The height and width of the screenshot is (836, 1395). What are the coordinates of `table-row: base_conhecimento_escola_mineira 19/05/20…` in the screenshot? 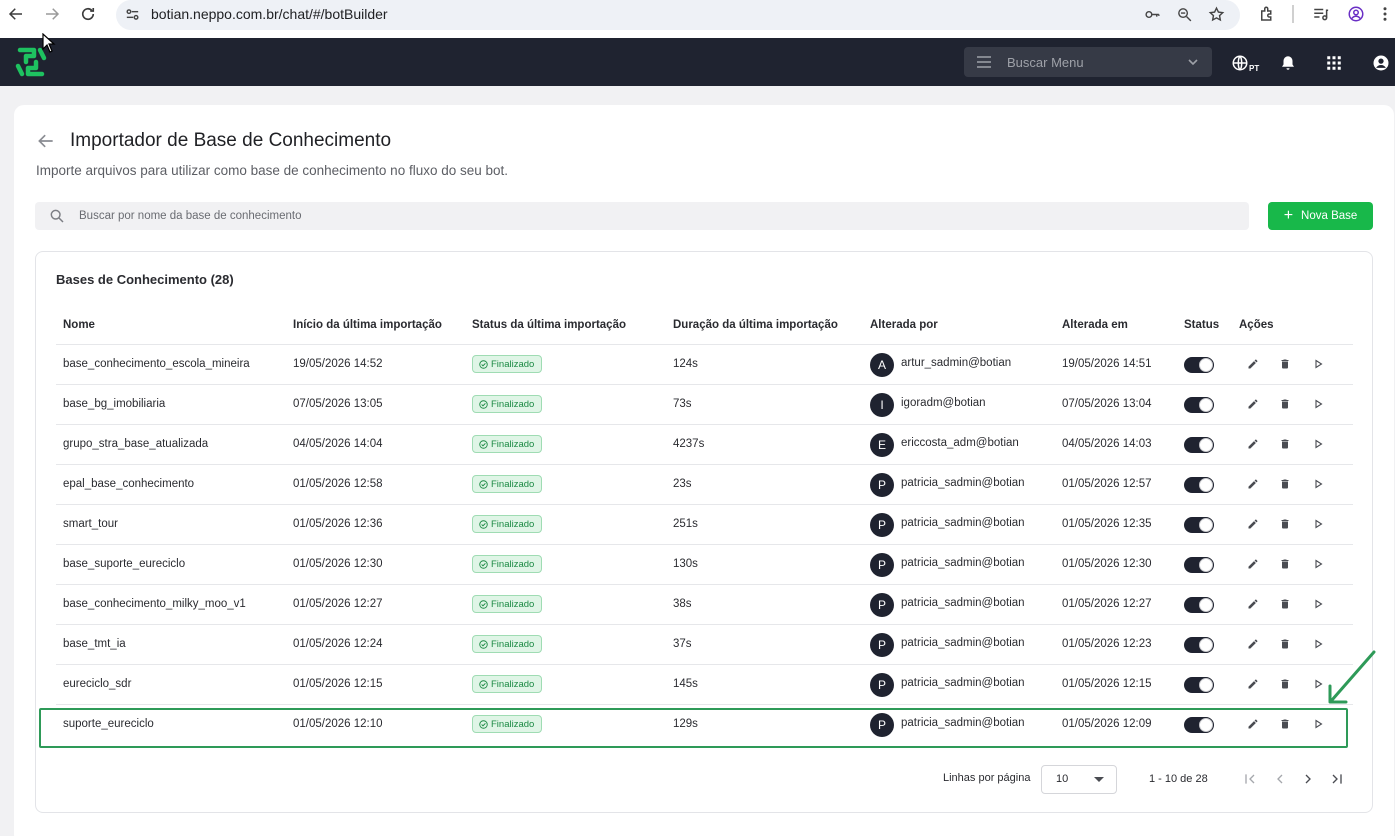 It's located at (704, 364).